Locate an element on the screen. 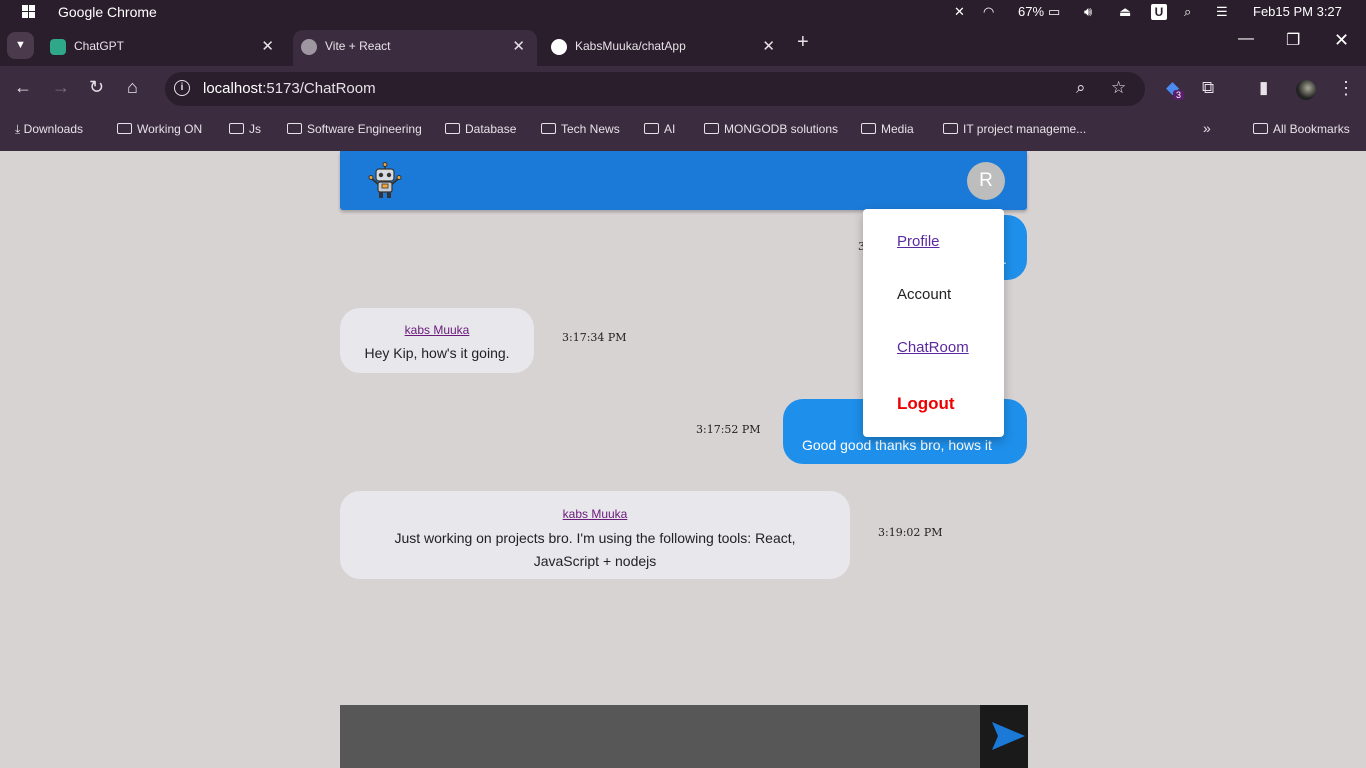 This screenshot has height=768, width=1366. more-bookmarks-chevron-icon: » is located at coordinates (1207, 128).